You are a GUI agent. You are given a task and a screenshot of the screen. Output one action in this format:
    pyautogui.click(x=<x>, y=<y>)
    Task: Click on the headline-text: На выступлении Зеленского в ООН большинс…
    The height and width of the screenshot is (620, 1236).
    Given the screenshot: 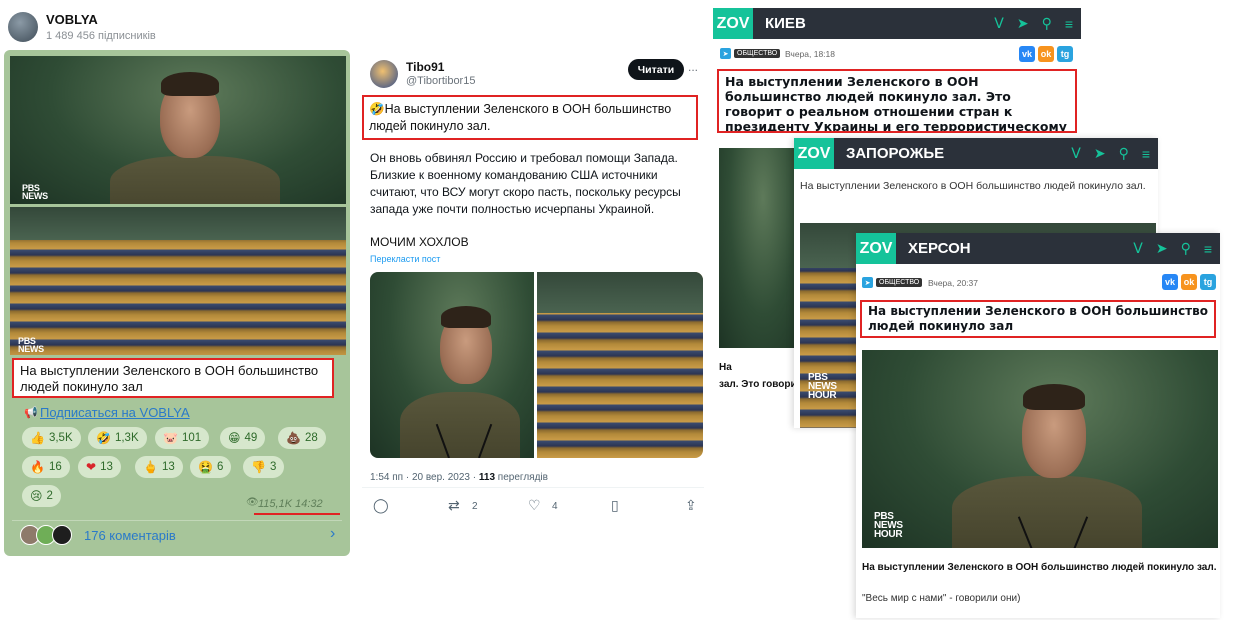 What is the action you would take?
    pyautogui.click(x=973, y=186)
    